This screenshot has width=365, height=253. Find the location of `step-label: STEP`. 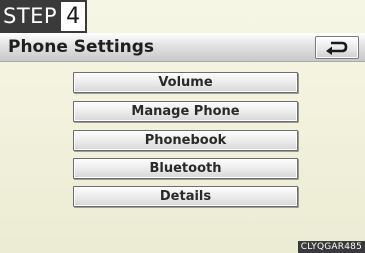

step-label: STEP is located at coordinates (31, 16).